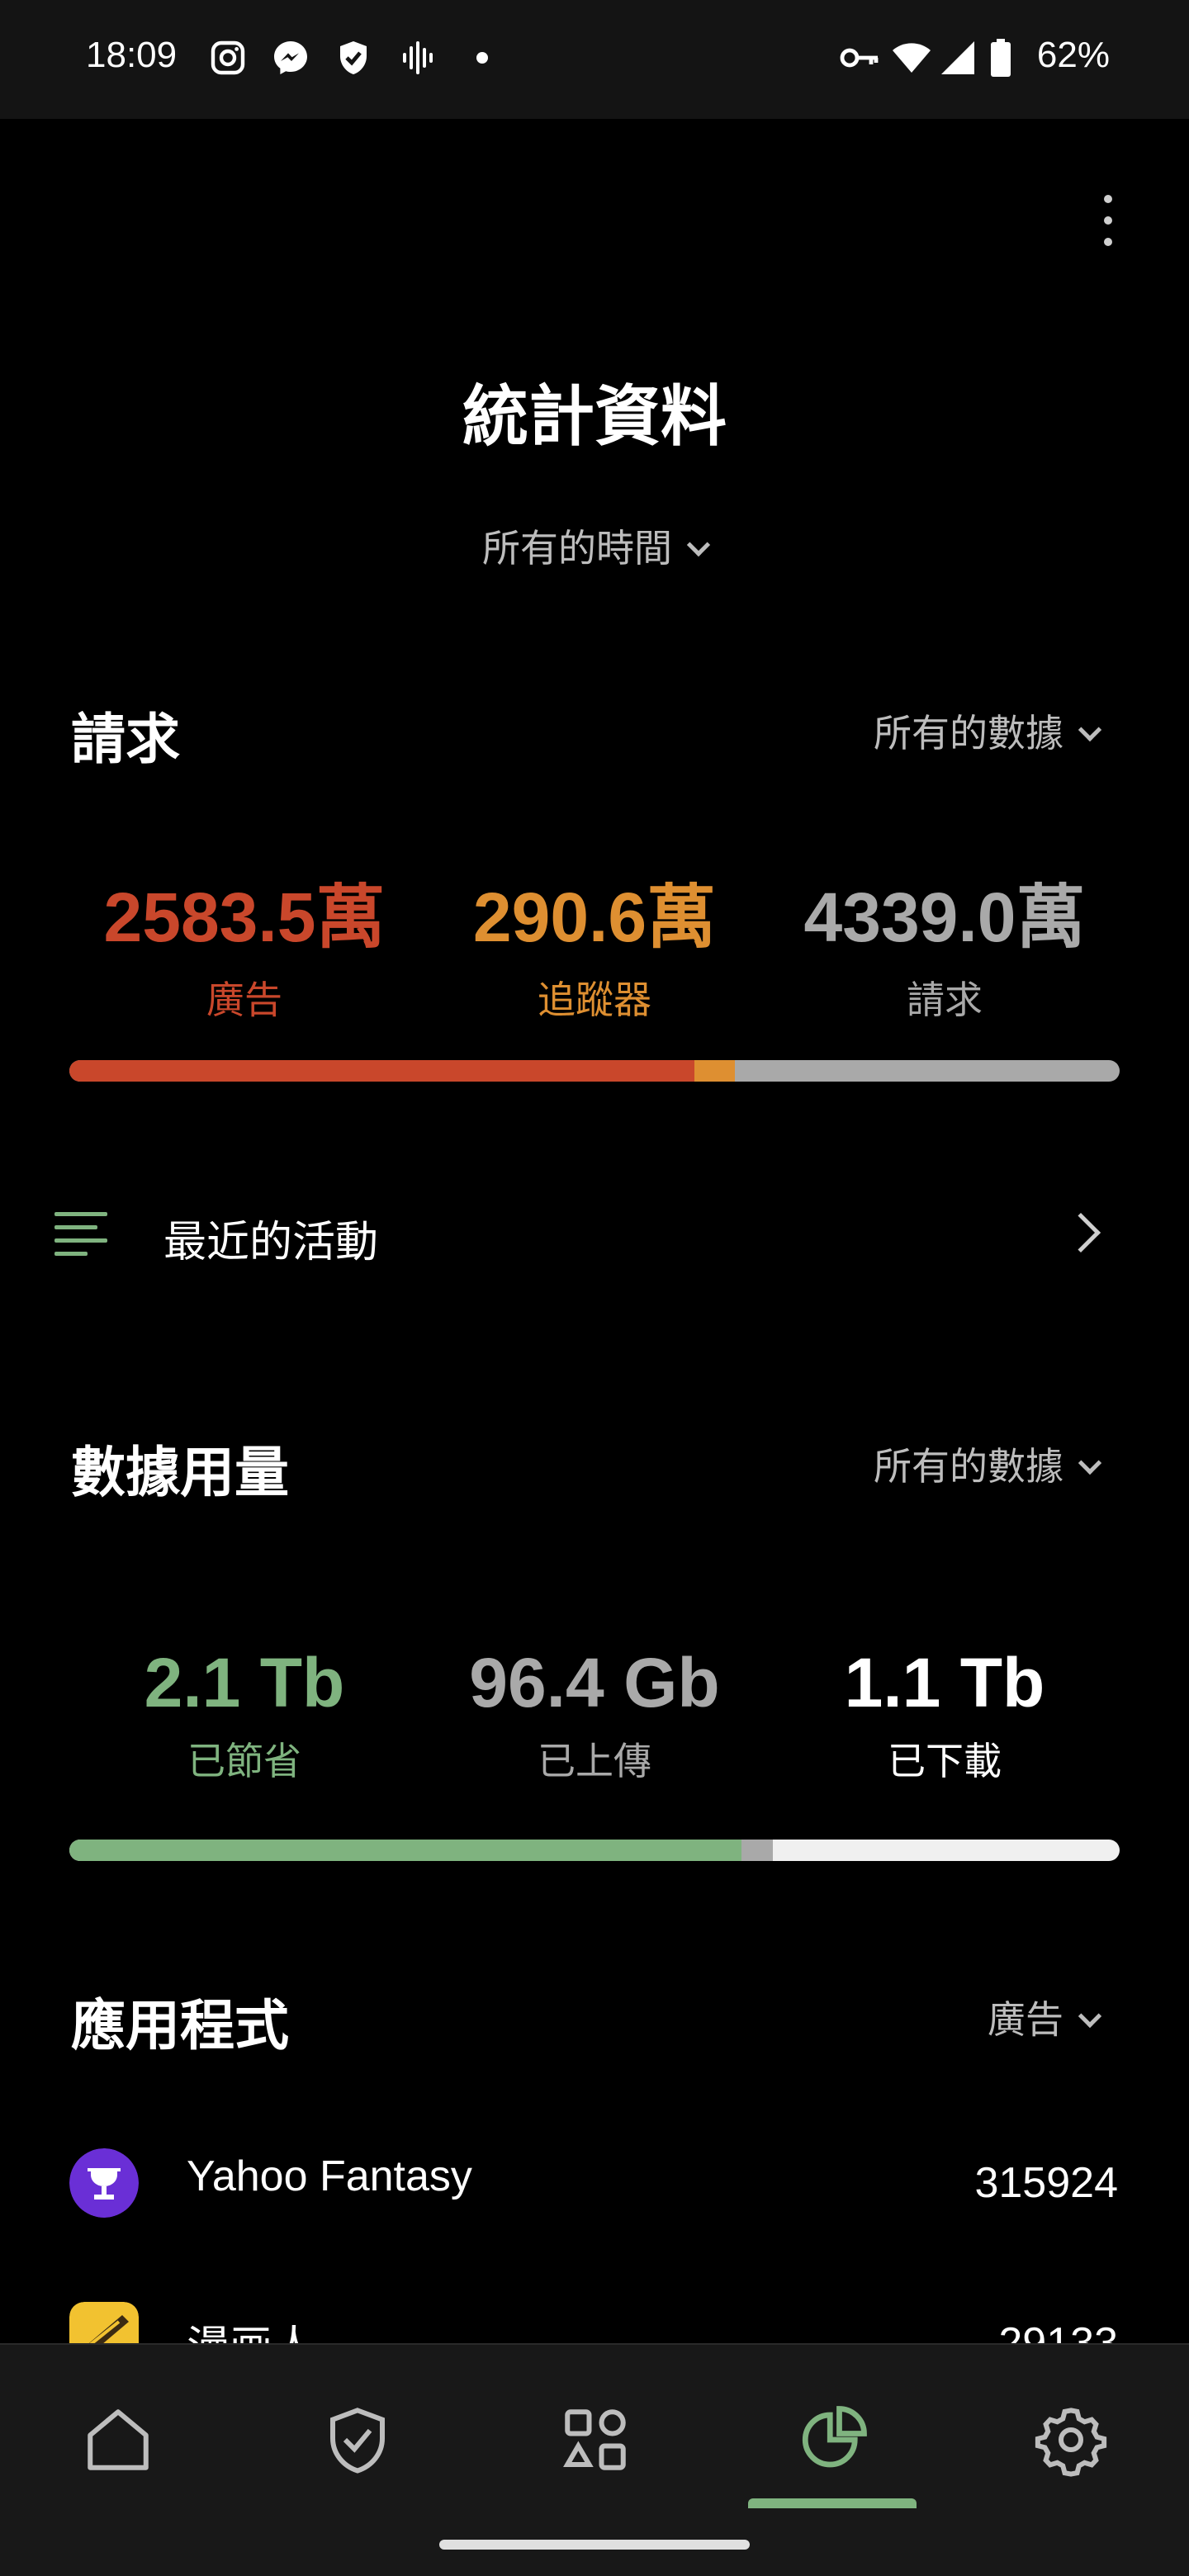 The width and height of the screenshot is (1189, 2576). I want to click on downloaded-stat: 1.1 Tb 已下載, so click(944, 1714).